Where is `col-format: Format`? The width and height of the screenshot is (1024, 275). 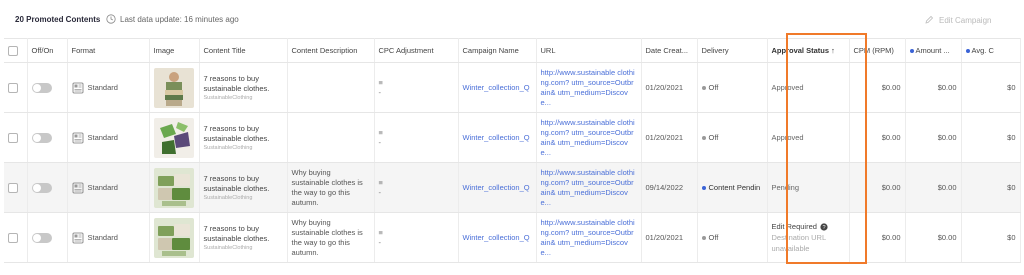 col-format: Format is located at coordinates (108, 50).